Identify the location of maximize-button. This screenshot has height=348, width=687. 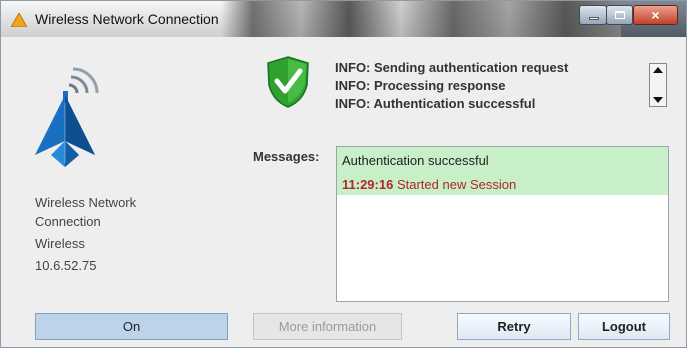
(619, 15).